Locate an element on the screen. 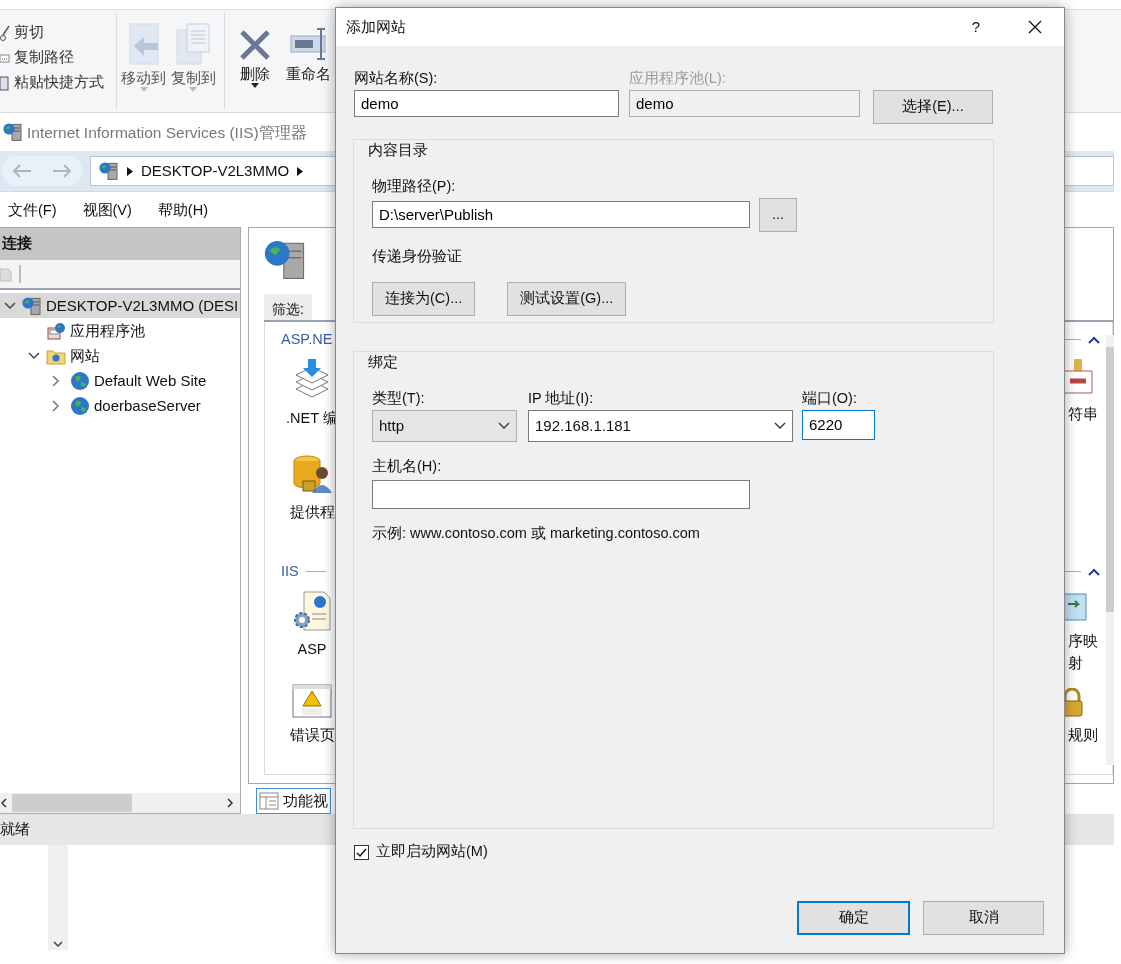 This screenshot has height=964, width=1121. ribbon-item: 剪切 is located at coordinates (29, 32).